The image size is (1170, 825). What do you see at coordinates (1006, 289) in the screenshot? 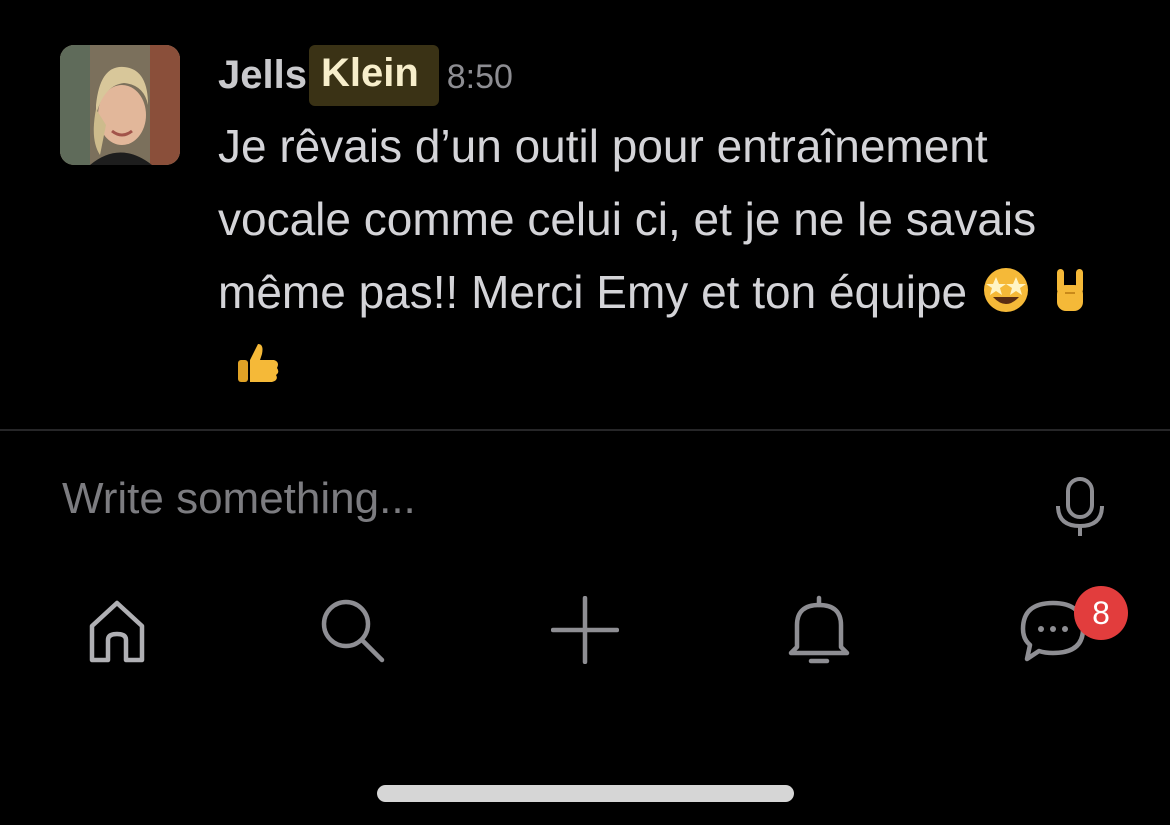
I see `star-struck-emoji` at bounding box center [1006, 289].